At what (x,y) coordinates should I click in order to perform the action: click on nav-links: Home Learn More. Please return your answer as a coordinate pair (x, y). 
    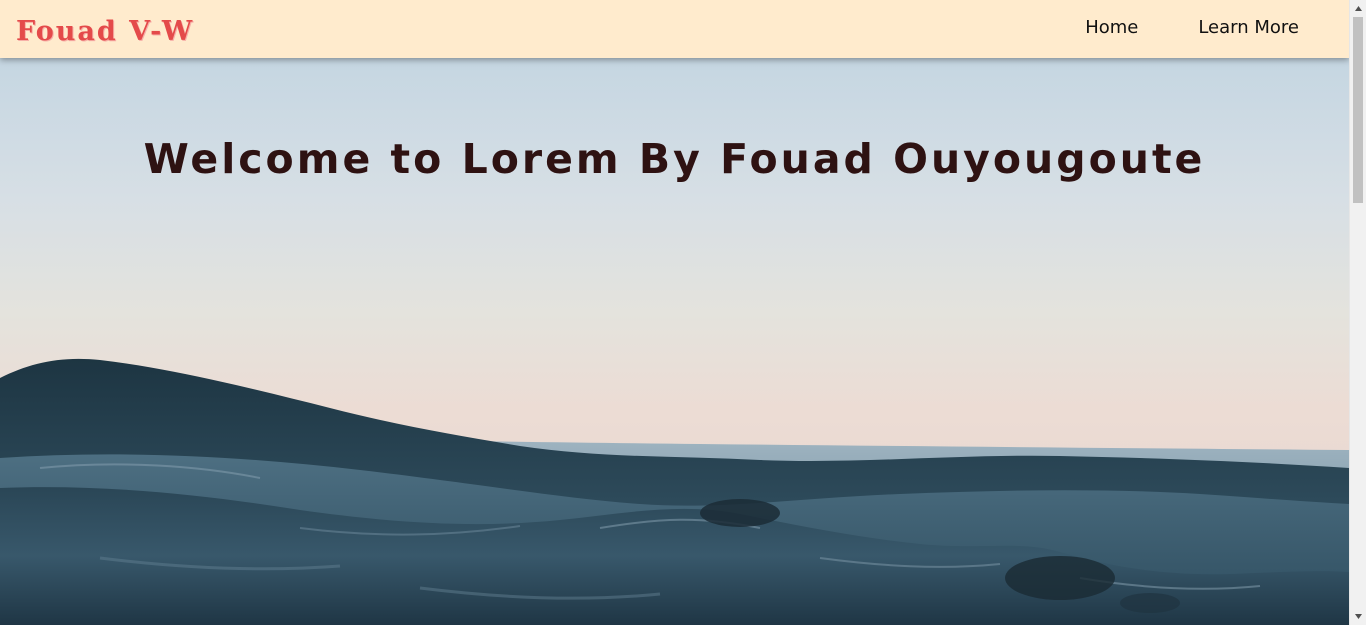
    Looking at the image, I should click on (1192, 29).